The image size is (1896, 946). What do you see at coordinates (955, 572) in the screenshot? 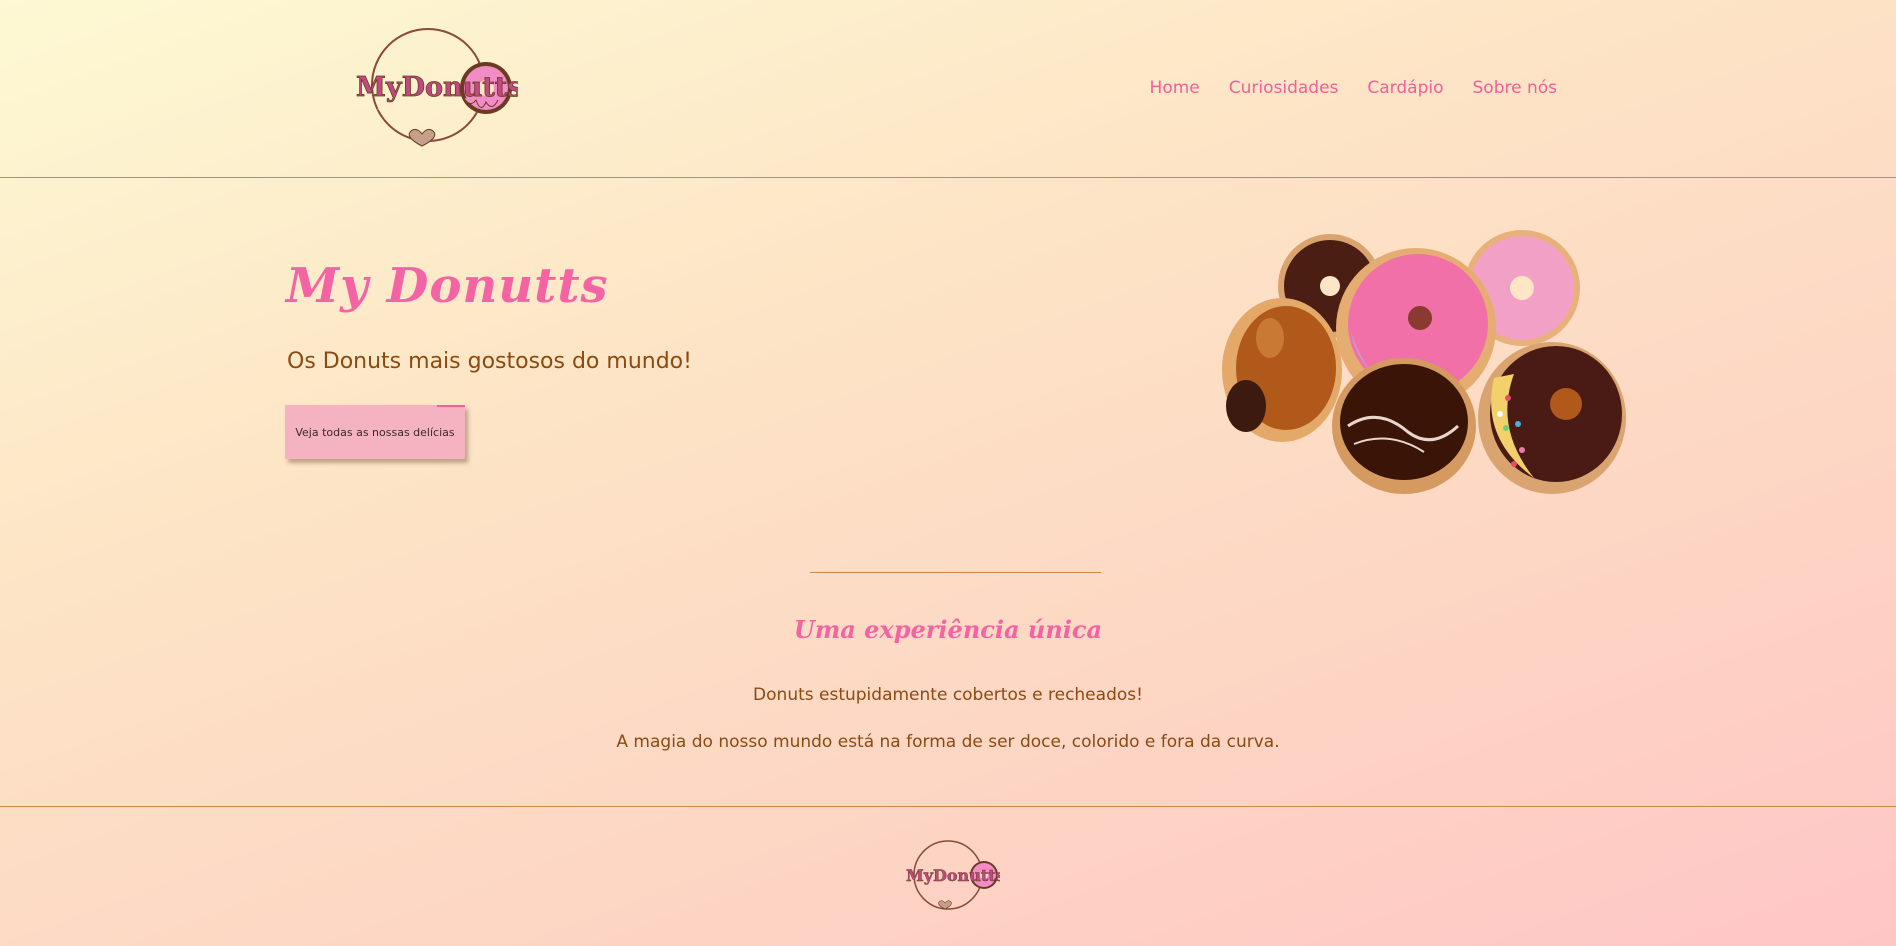
I see `section-divider` at bounding box center [955, 572].